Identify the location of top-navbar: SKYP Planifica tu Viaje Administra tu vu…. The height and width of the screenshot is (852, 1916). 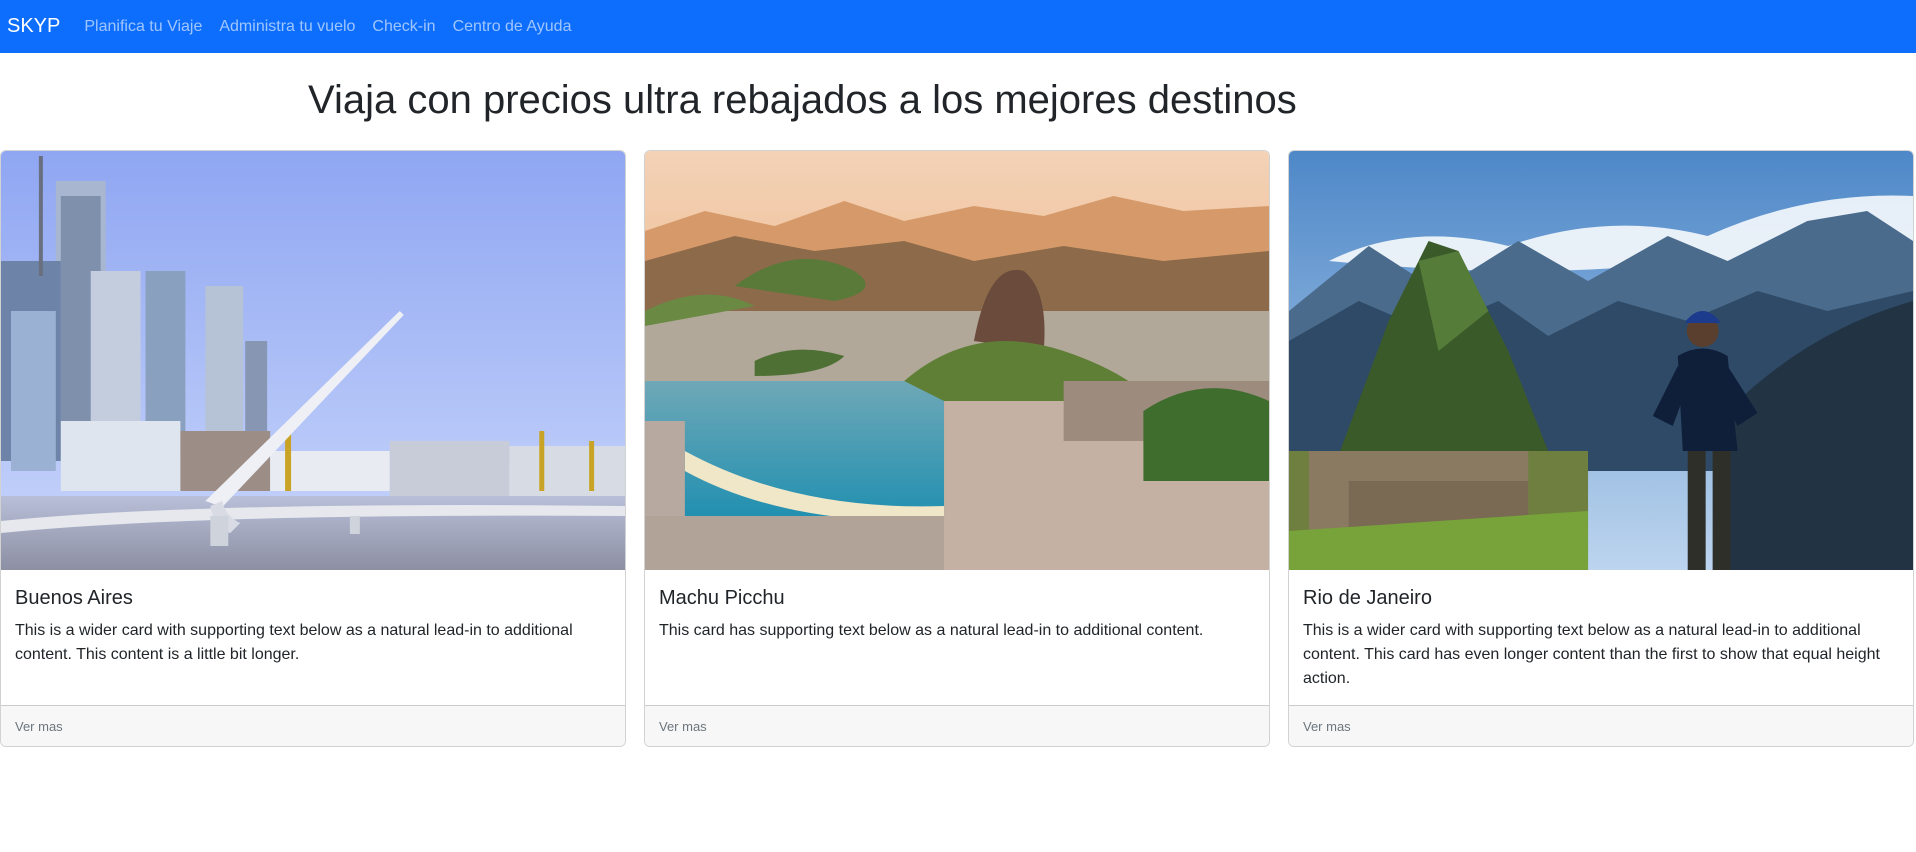
(958, 26).